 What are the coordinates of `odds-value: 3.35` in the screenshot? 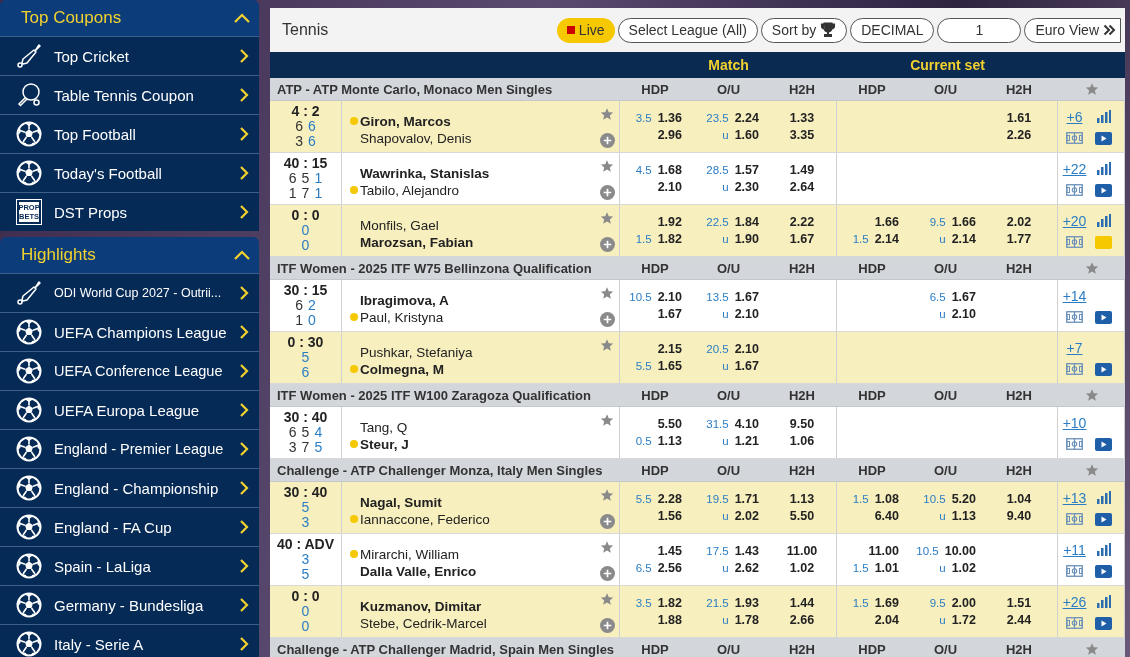 It's located at (802, 134).